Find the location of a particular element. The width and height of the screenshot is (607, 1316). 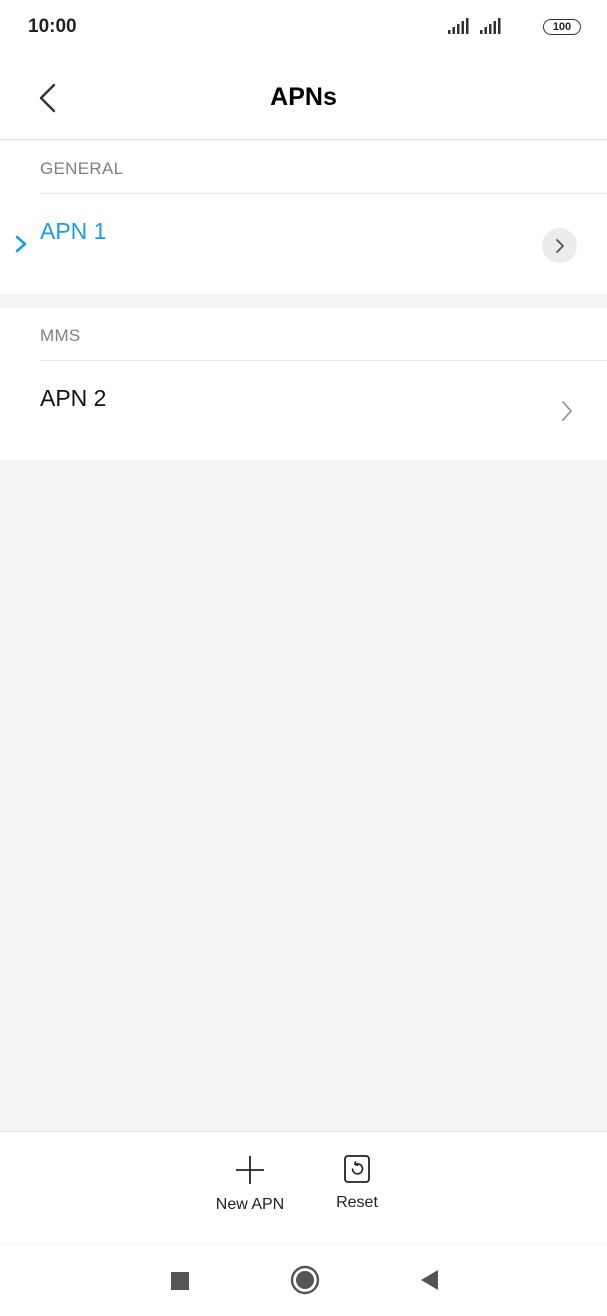

reset-label: Reset is located at coordinates (357, 1202).